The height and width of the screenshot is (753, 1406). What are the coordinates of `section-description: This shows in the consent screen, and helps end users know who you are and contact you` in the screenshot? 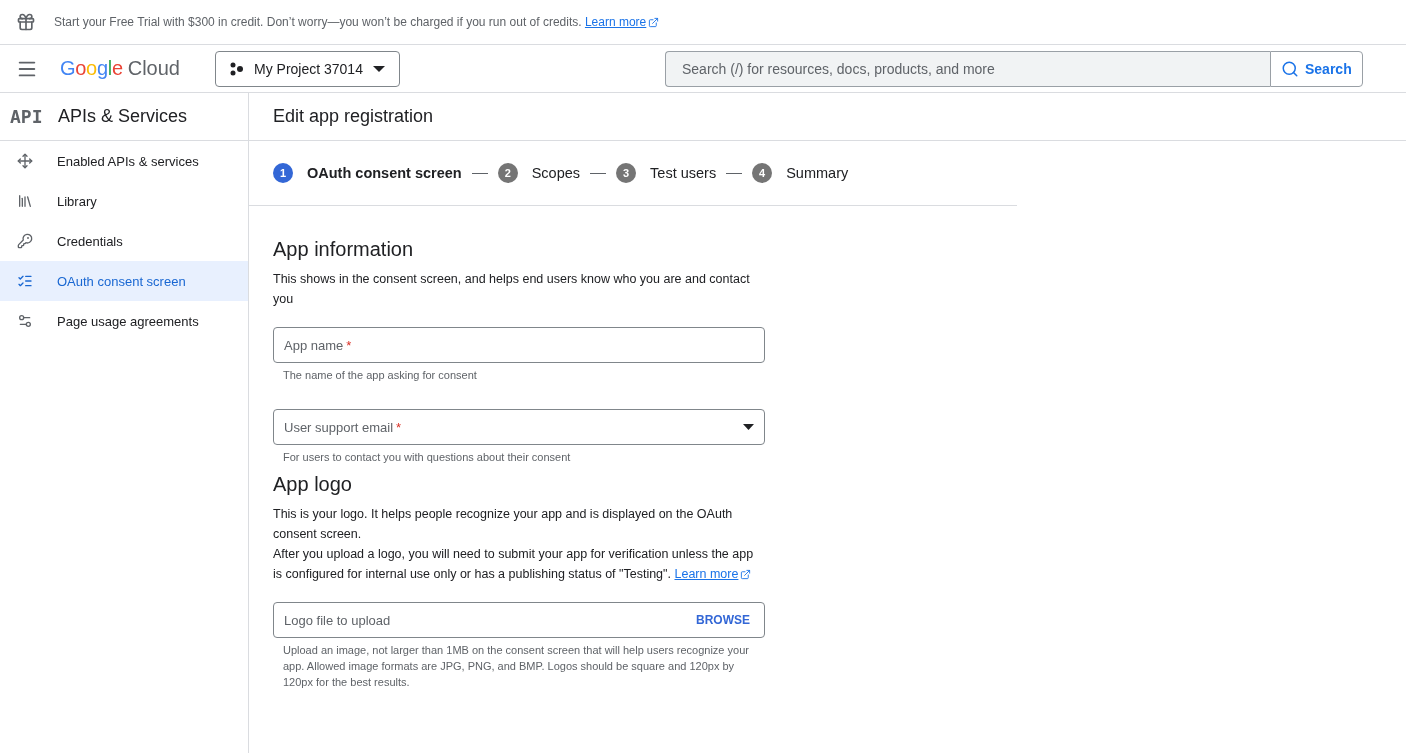 It's located at (512, 289).